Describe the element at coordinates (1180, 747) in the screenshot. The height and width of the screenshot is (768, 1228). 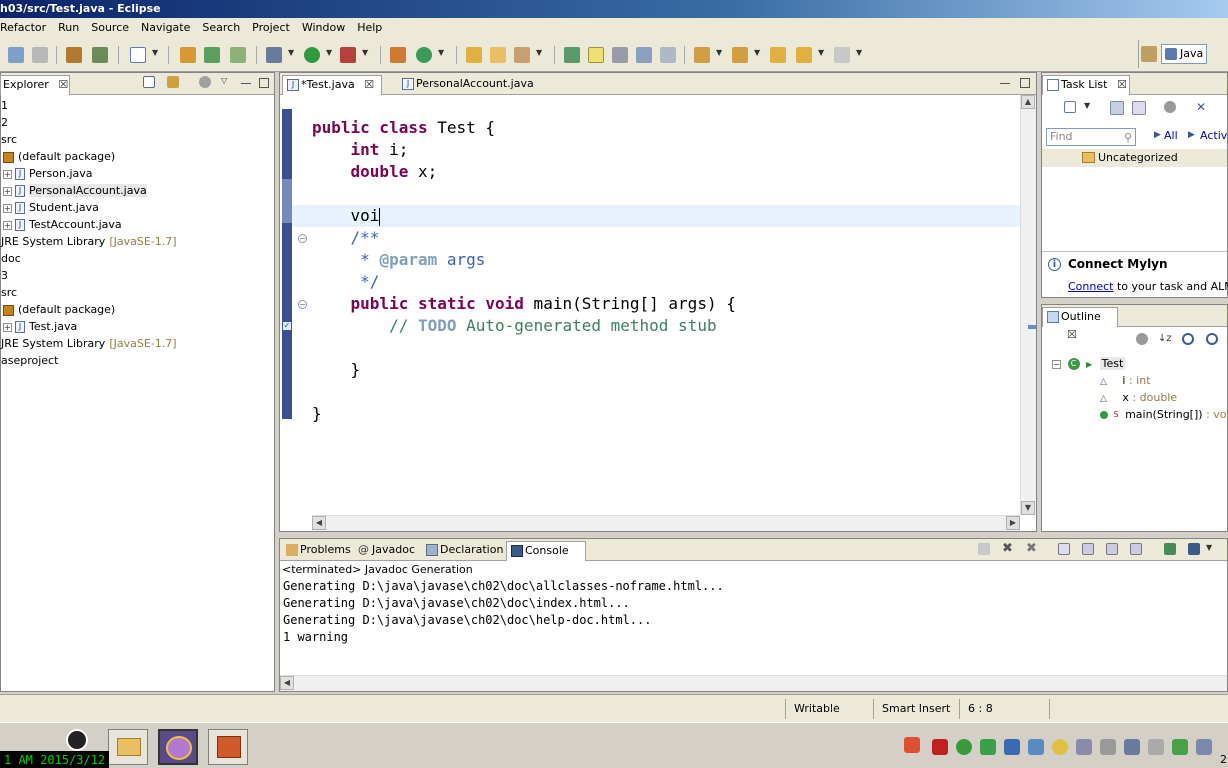
I see `tray-check-icon` at that location.